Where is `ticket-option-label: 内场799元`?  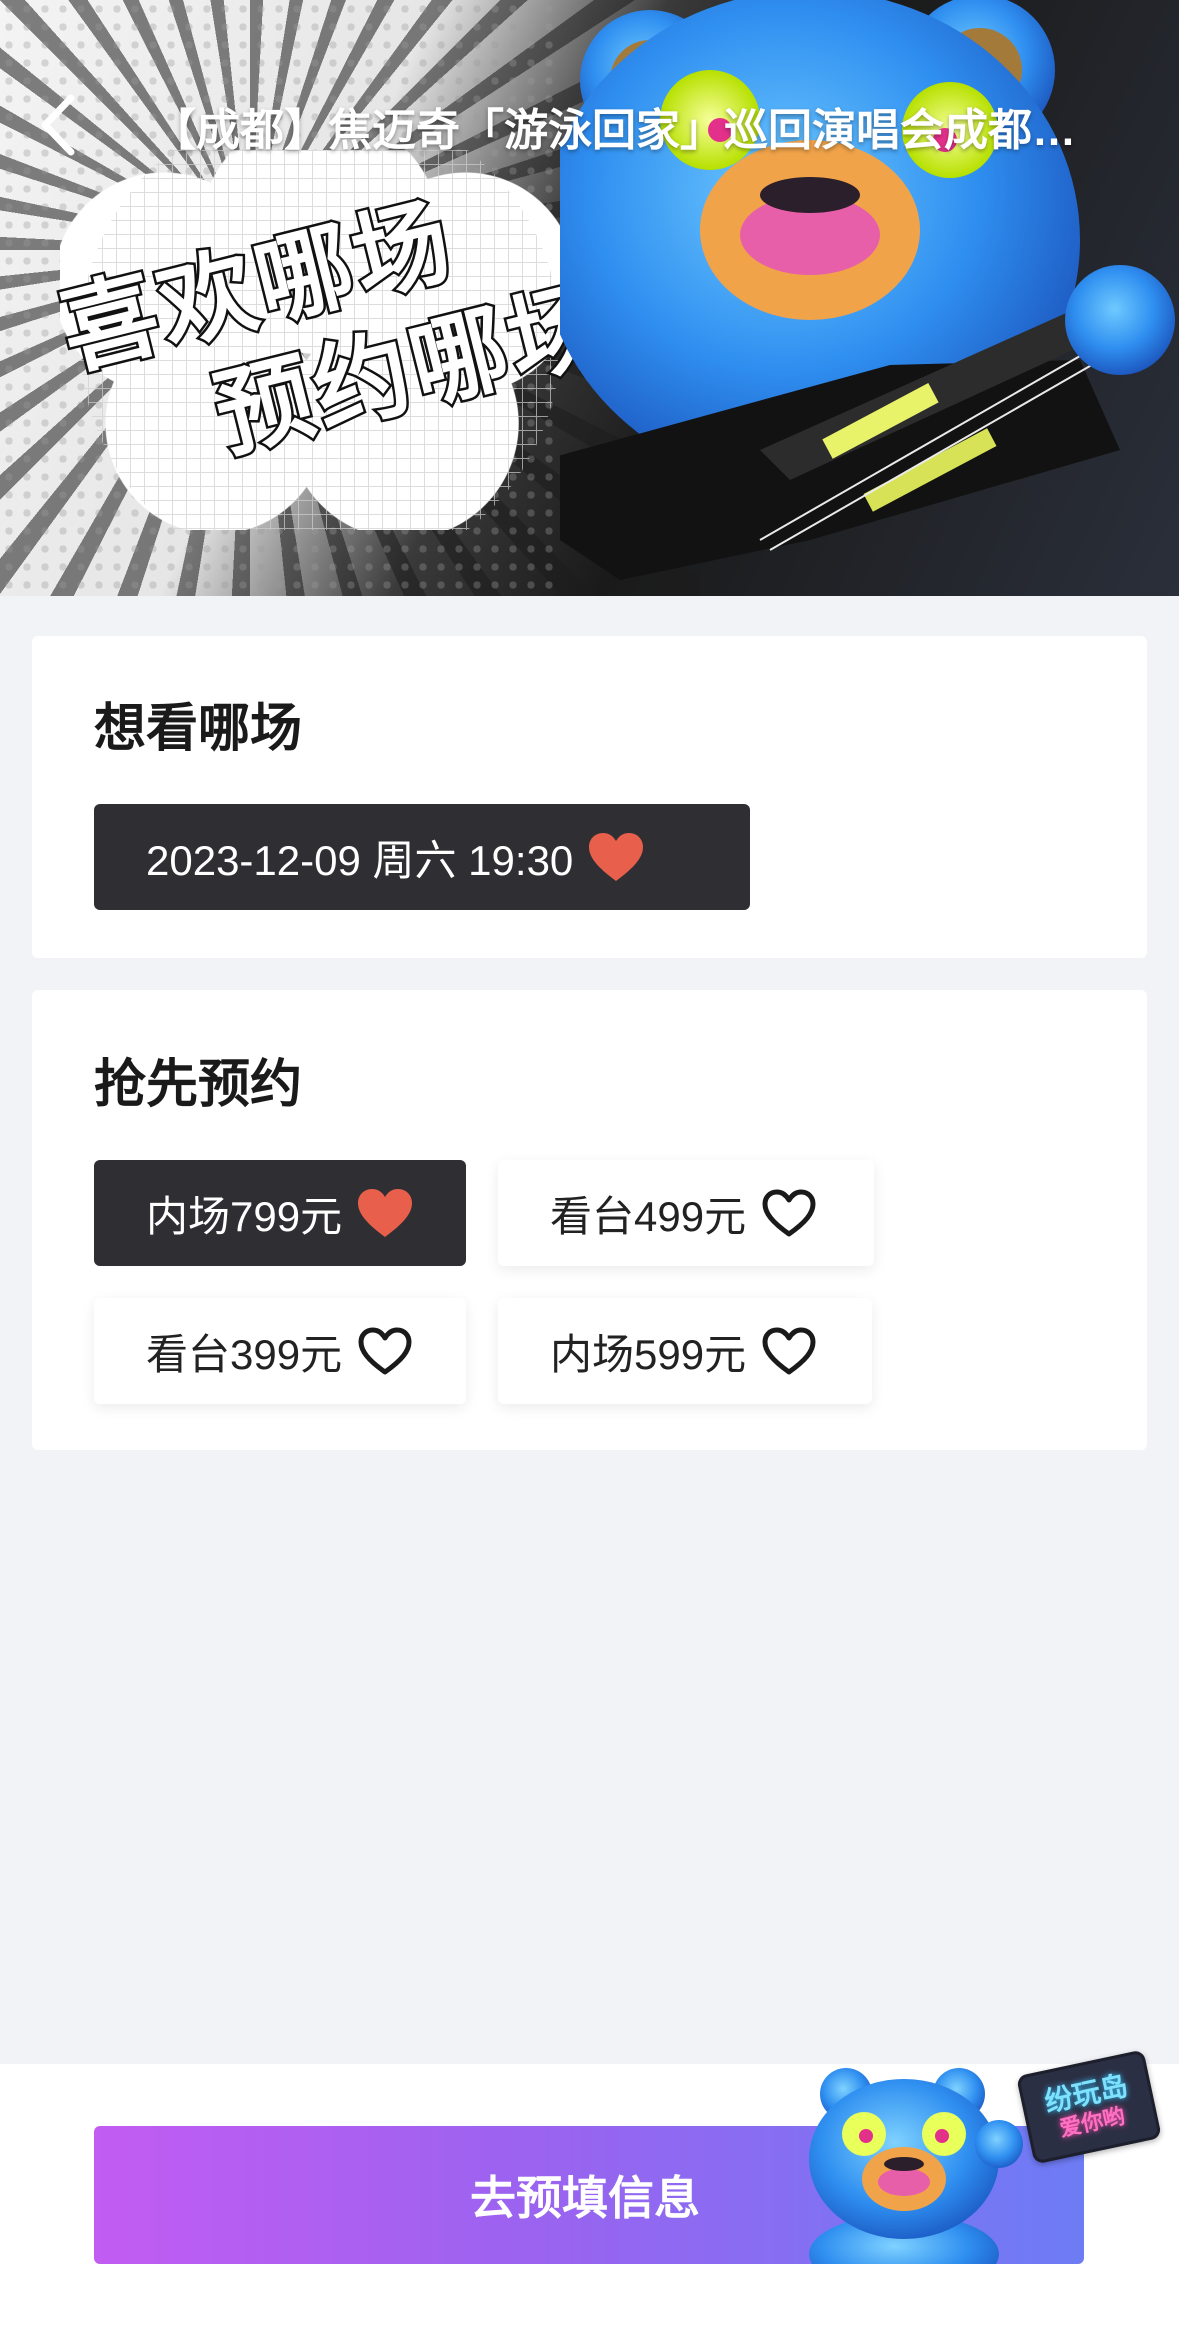
ticket-option-label: 内场799元 is located at coordinates (244, 1216).